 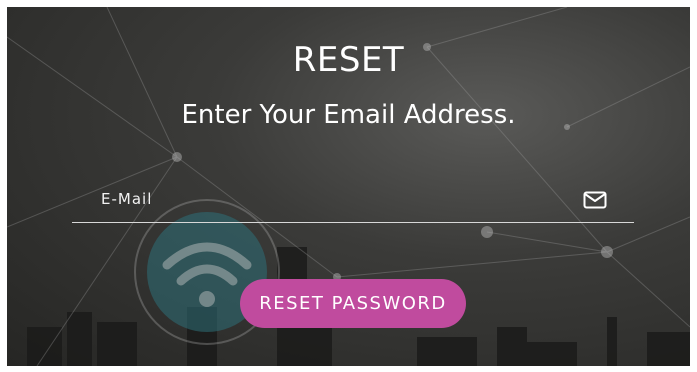 I want to click on page-title: RESET, so click(x=348, y=60).